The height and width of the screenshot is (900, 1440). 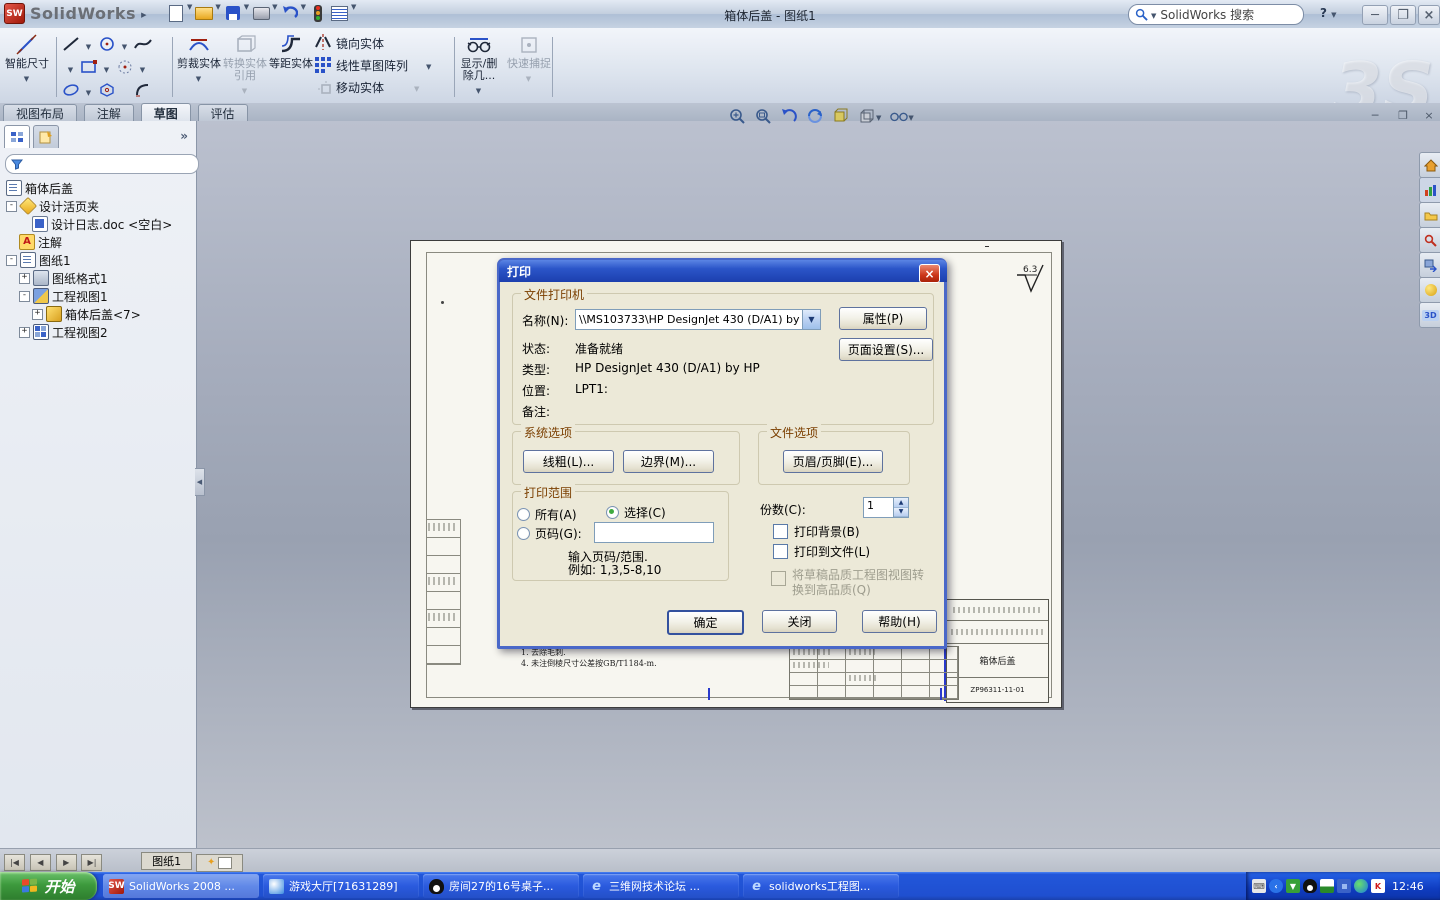 I want to click on panel-collapse-arrow: ◀, so click(x=200, y=482).